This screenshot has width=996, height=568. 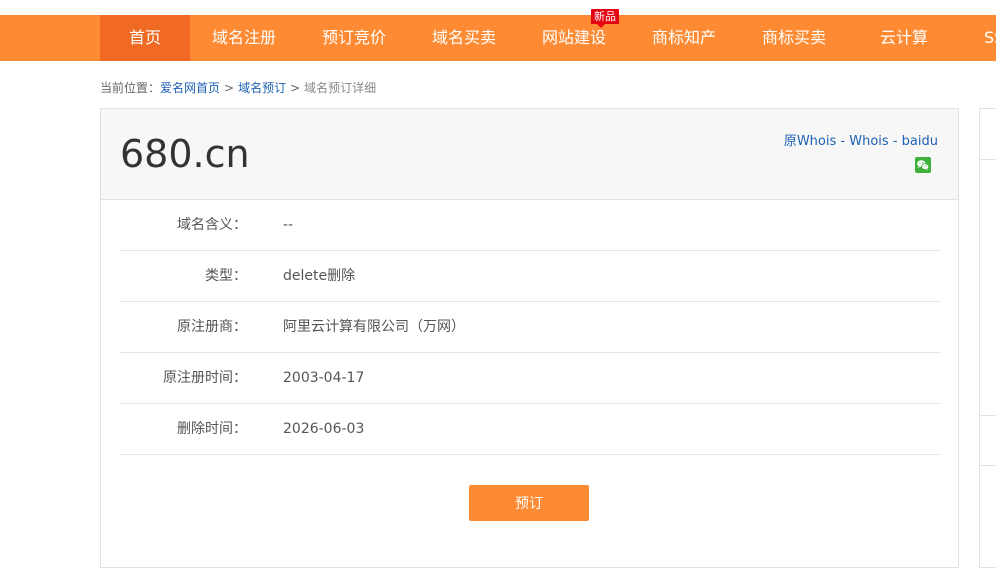 What do you see at coordinates (244, 38) in the screenshot?
I see `nav-item-domain-register: 域名注册` at bounding box center [244, 38].